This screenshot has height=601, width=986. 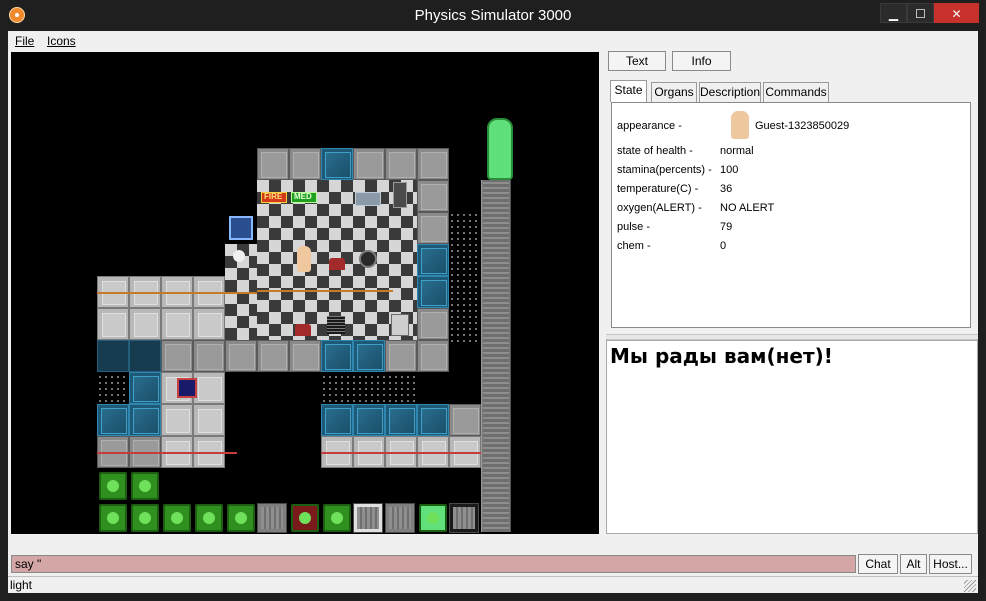 What do you see at coordinates (368, 199) in the screenshot?
I see `machine-icon` at bounding box center [368, 199].